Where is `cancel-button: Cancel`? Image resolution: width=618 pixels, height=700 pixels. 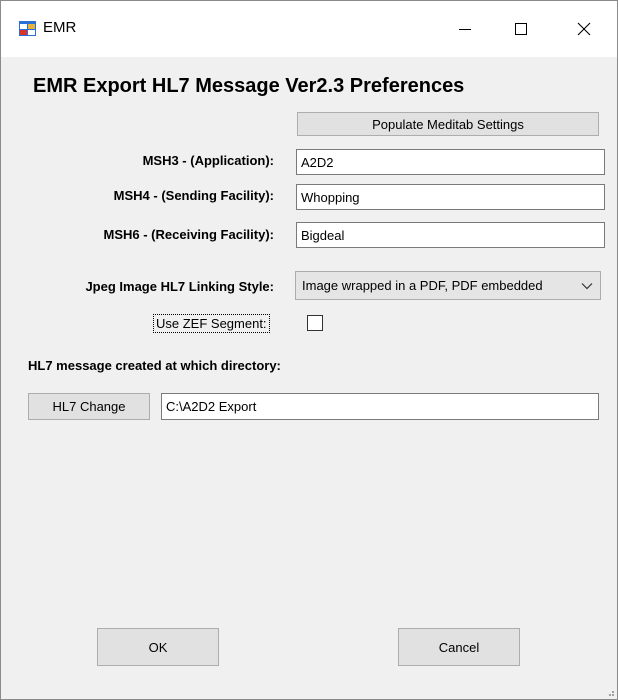 cancel-button: Cancel is located at coordinates (459, 647).